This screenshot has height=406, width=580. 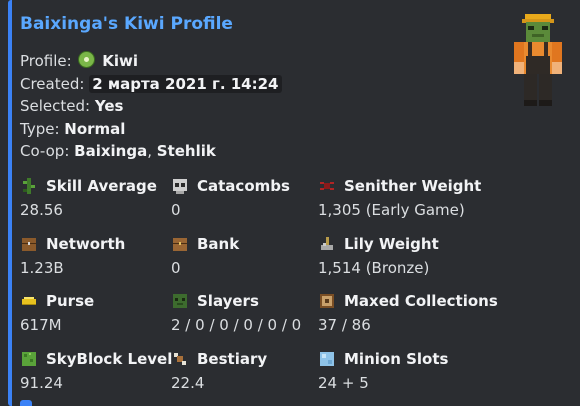 What do you see at coordinates (185, 83) in the screenshot?
I see `created-timestamp: 2 марта 2021 г. 14:24` at bounding box center [185, 83].